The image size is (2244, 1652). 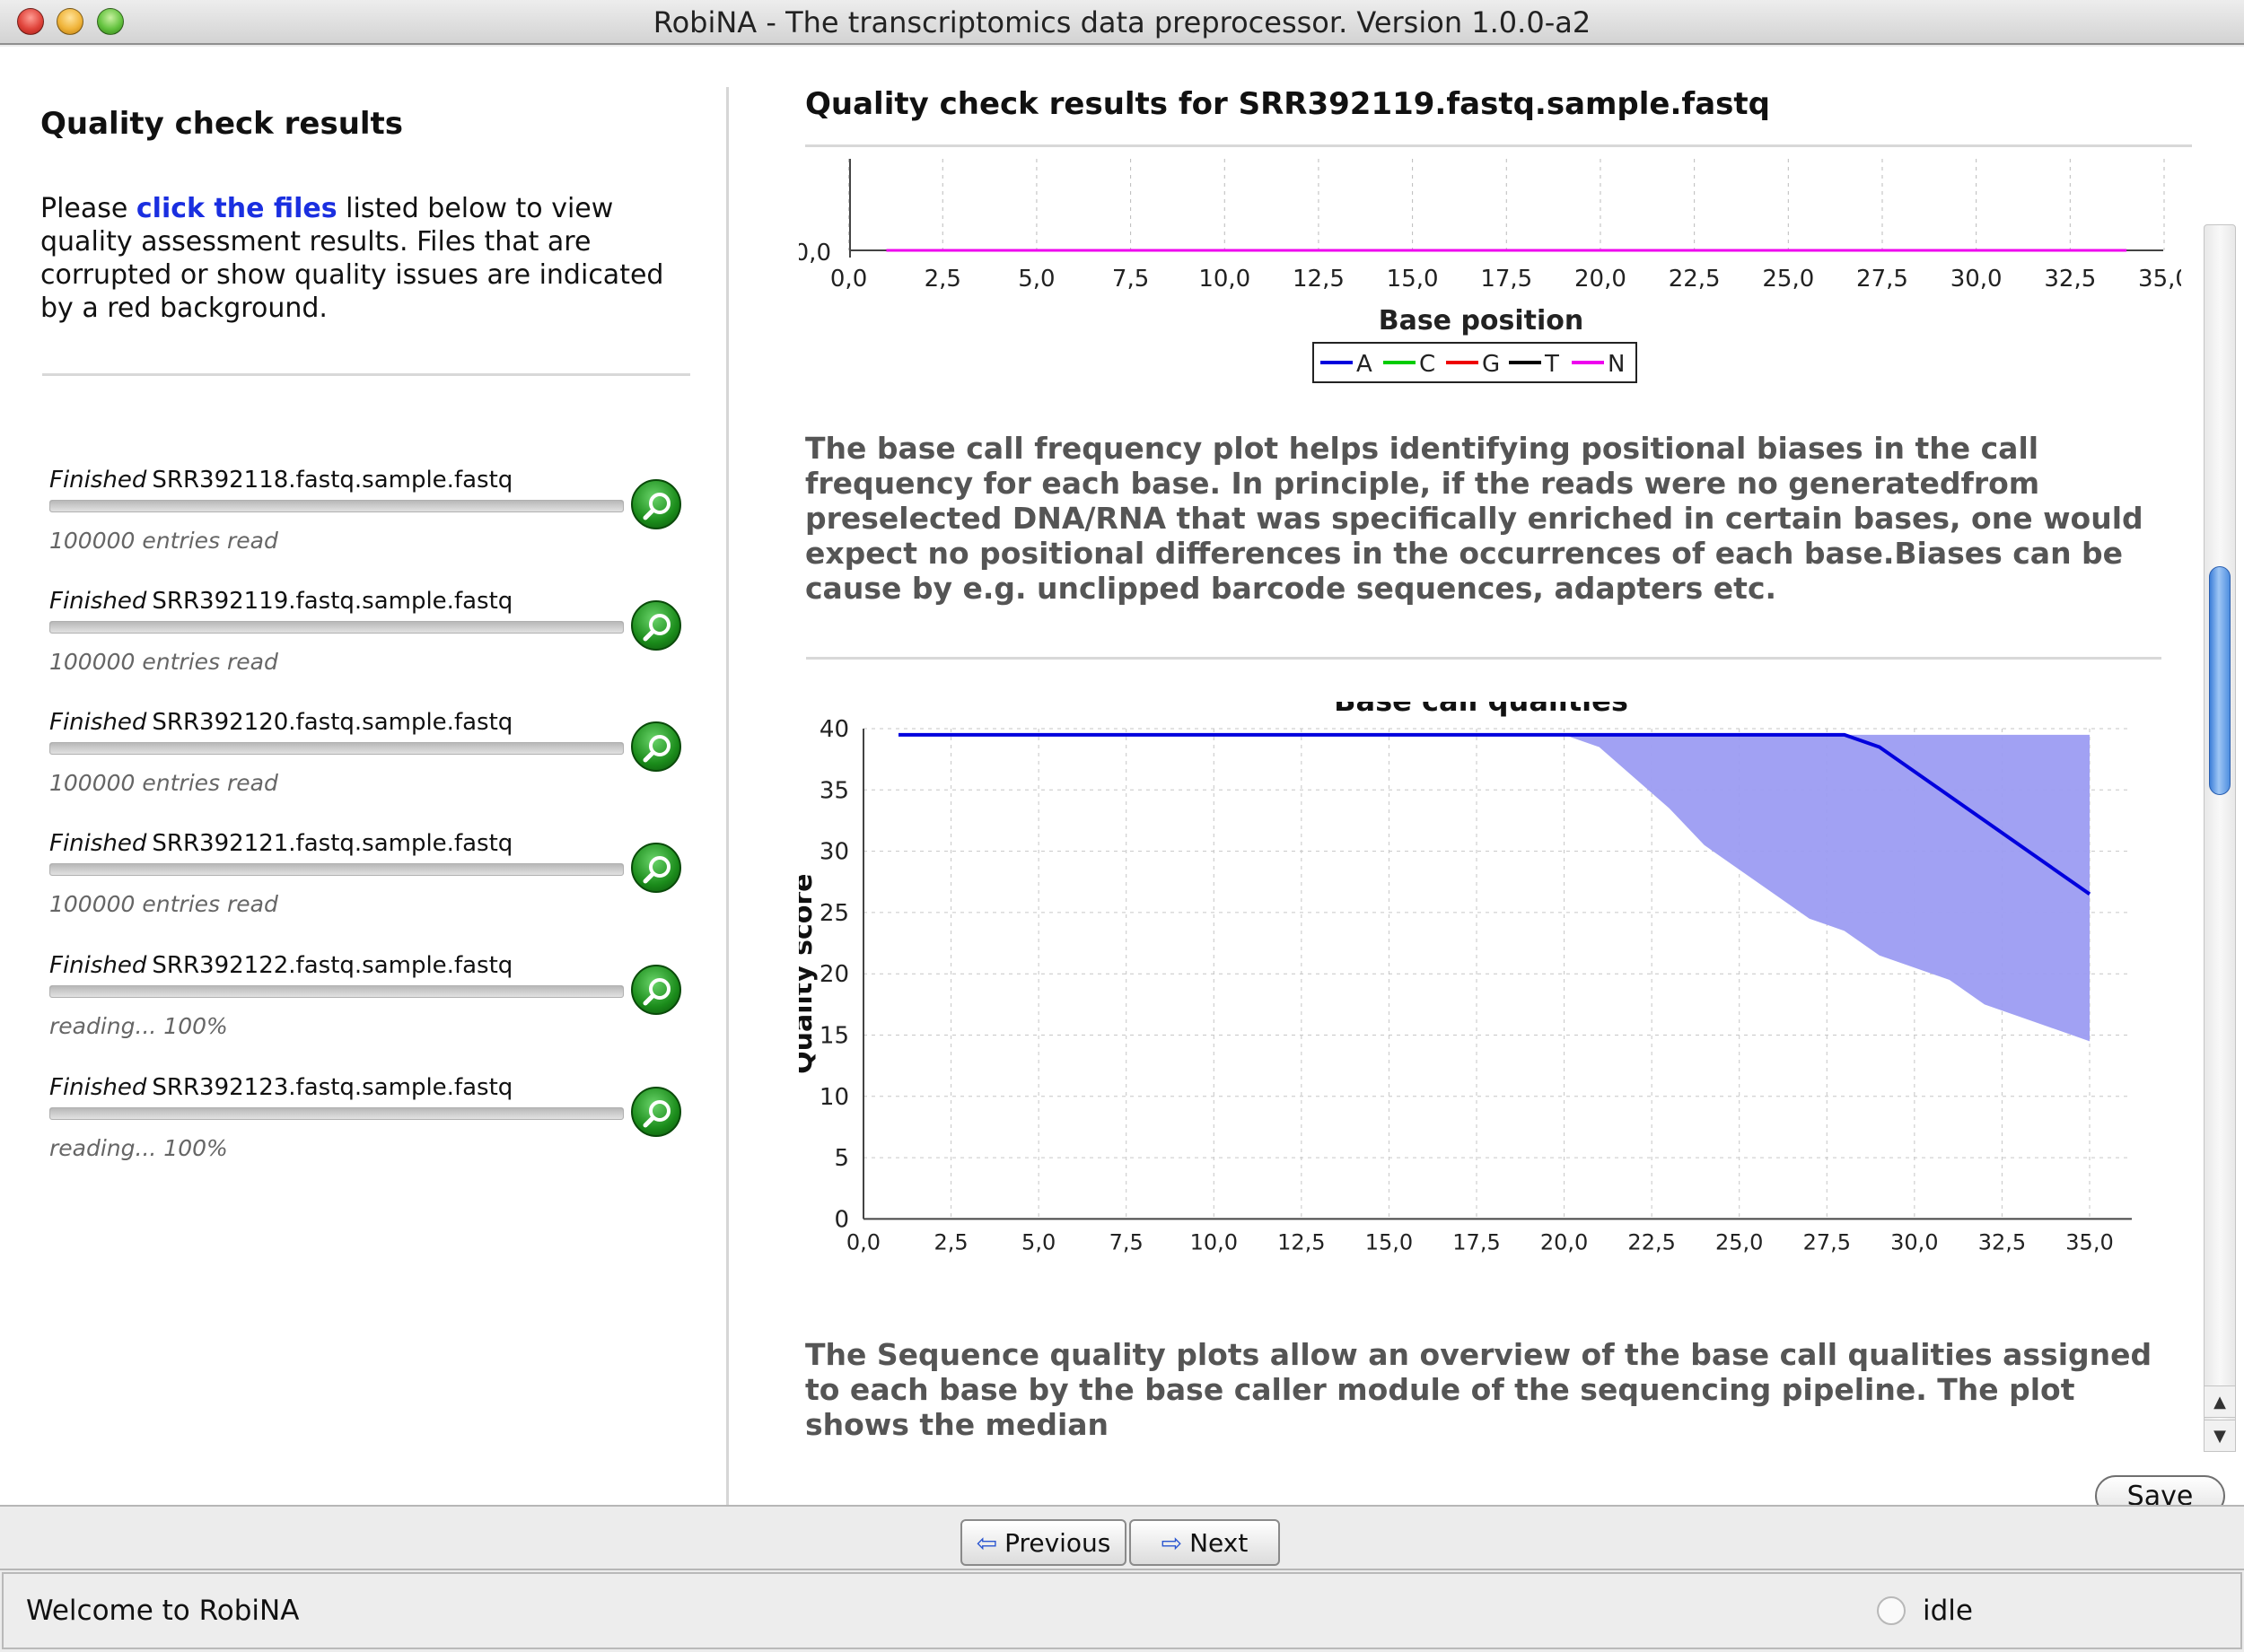 I want to click on next-label: Next, so click(x=1219, y=1542).